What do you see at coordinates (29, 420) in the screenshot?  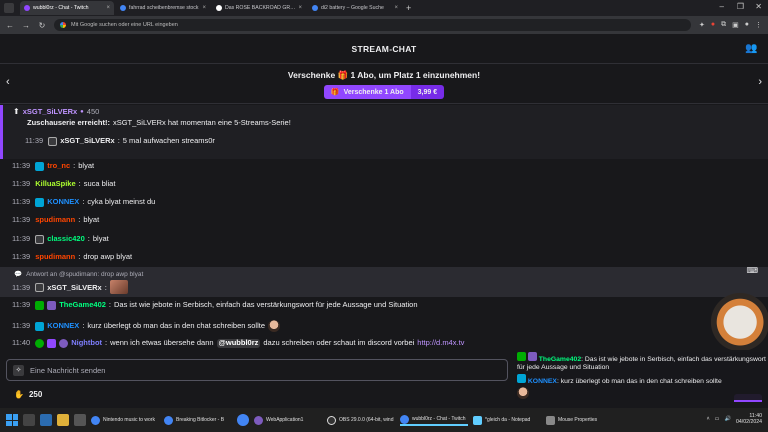 I see `task-view-icon` at bounding box center [29, 420].